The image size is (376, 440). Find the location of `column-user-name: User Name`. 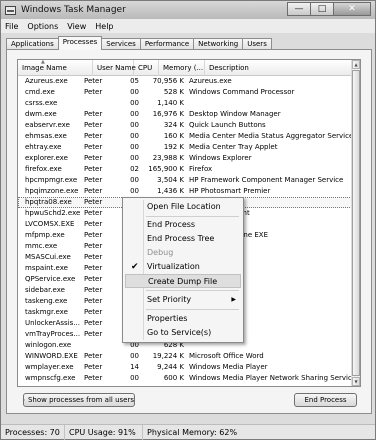

column-user-name: User Name is located at coordinates (114, 68).